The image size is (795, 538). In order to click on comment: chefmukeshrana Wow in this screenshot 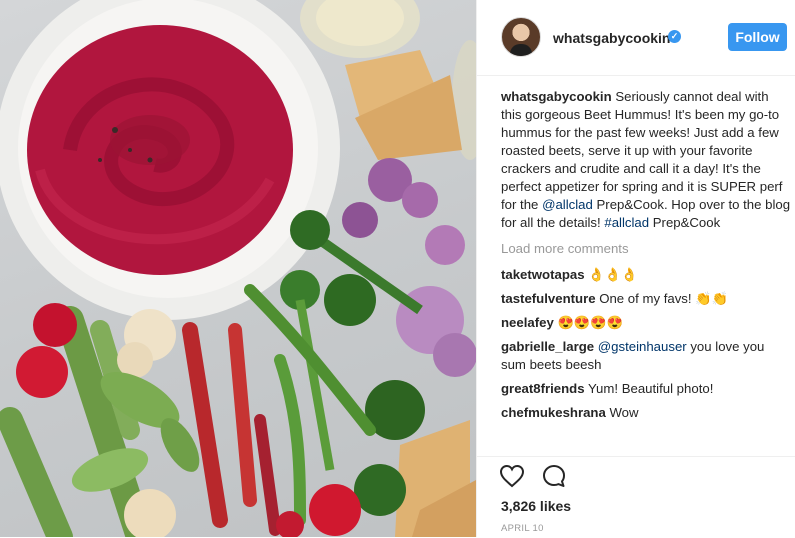, I will do `click(570, 412)`.